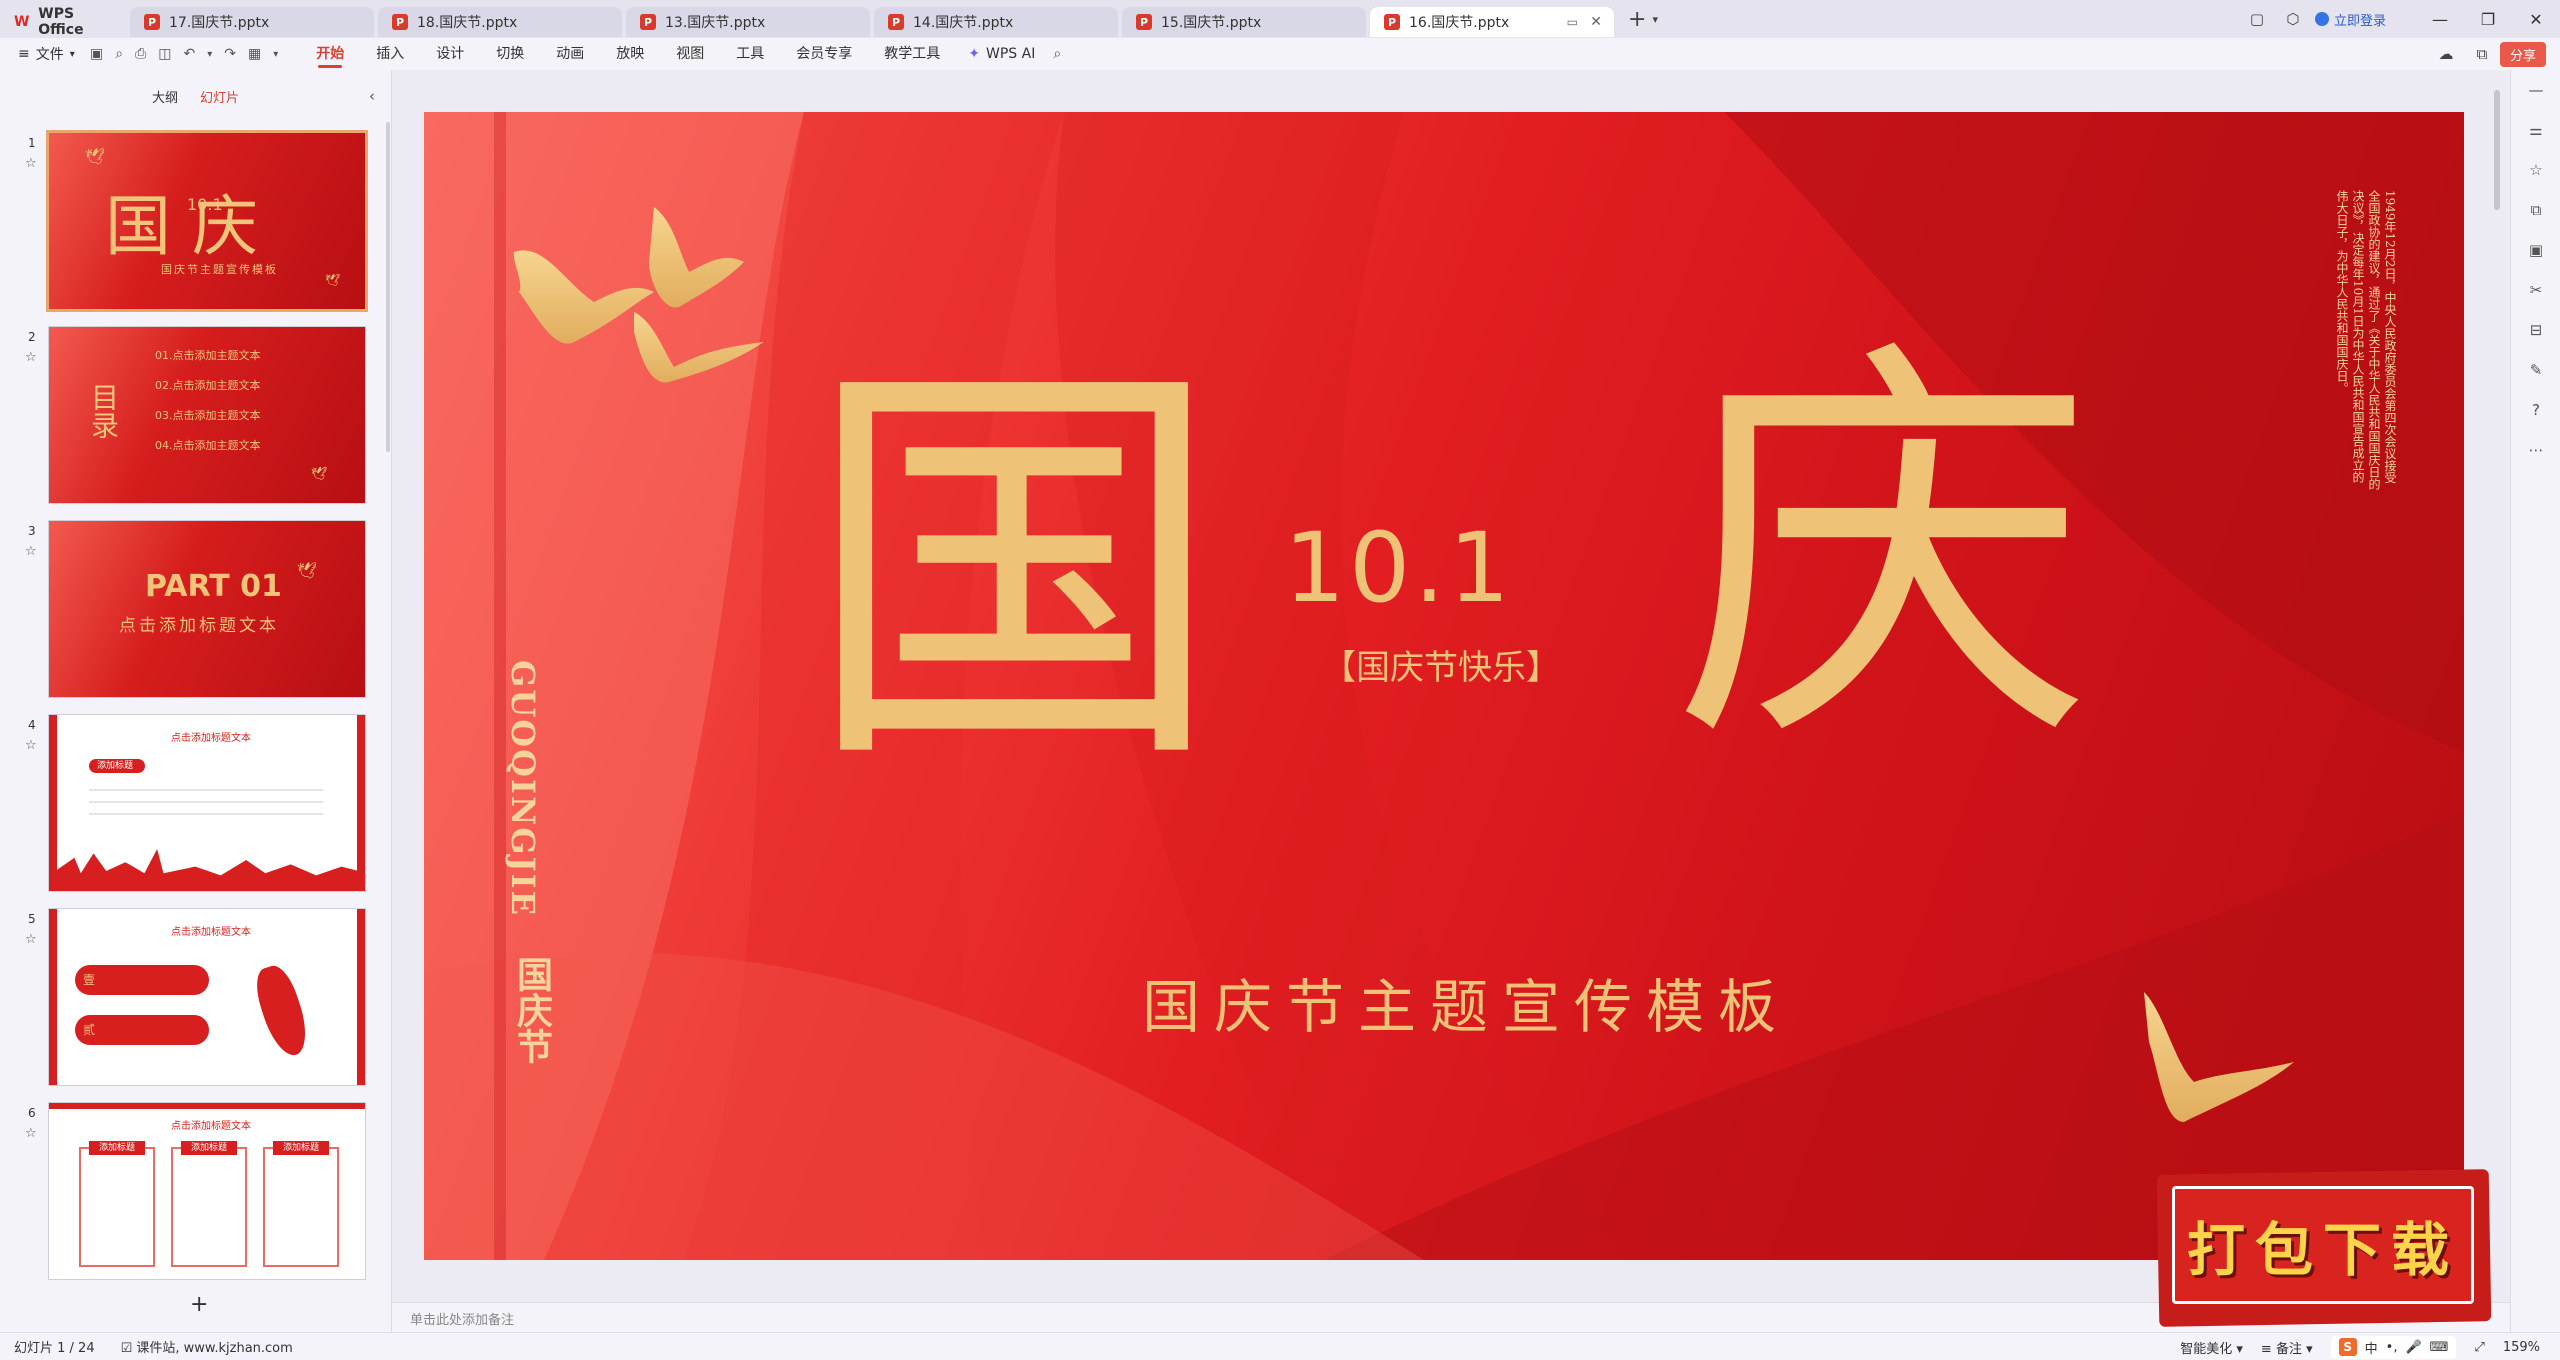 The width and height of the screenshot is (2560, 1360). What do you see at coordinates (1572, 22) in the screenshot?
I see `monitor-icon: ▭` at bounding box center [1572, 22].